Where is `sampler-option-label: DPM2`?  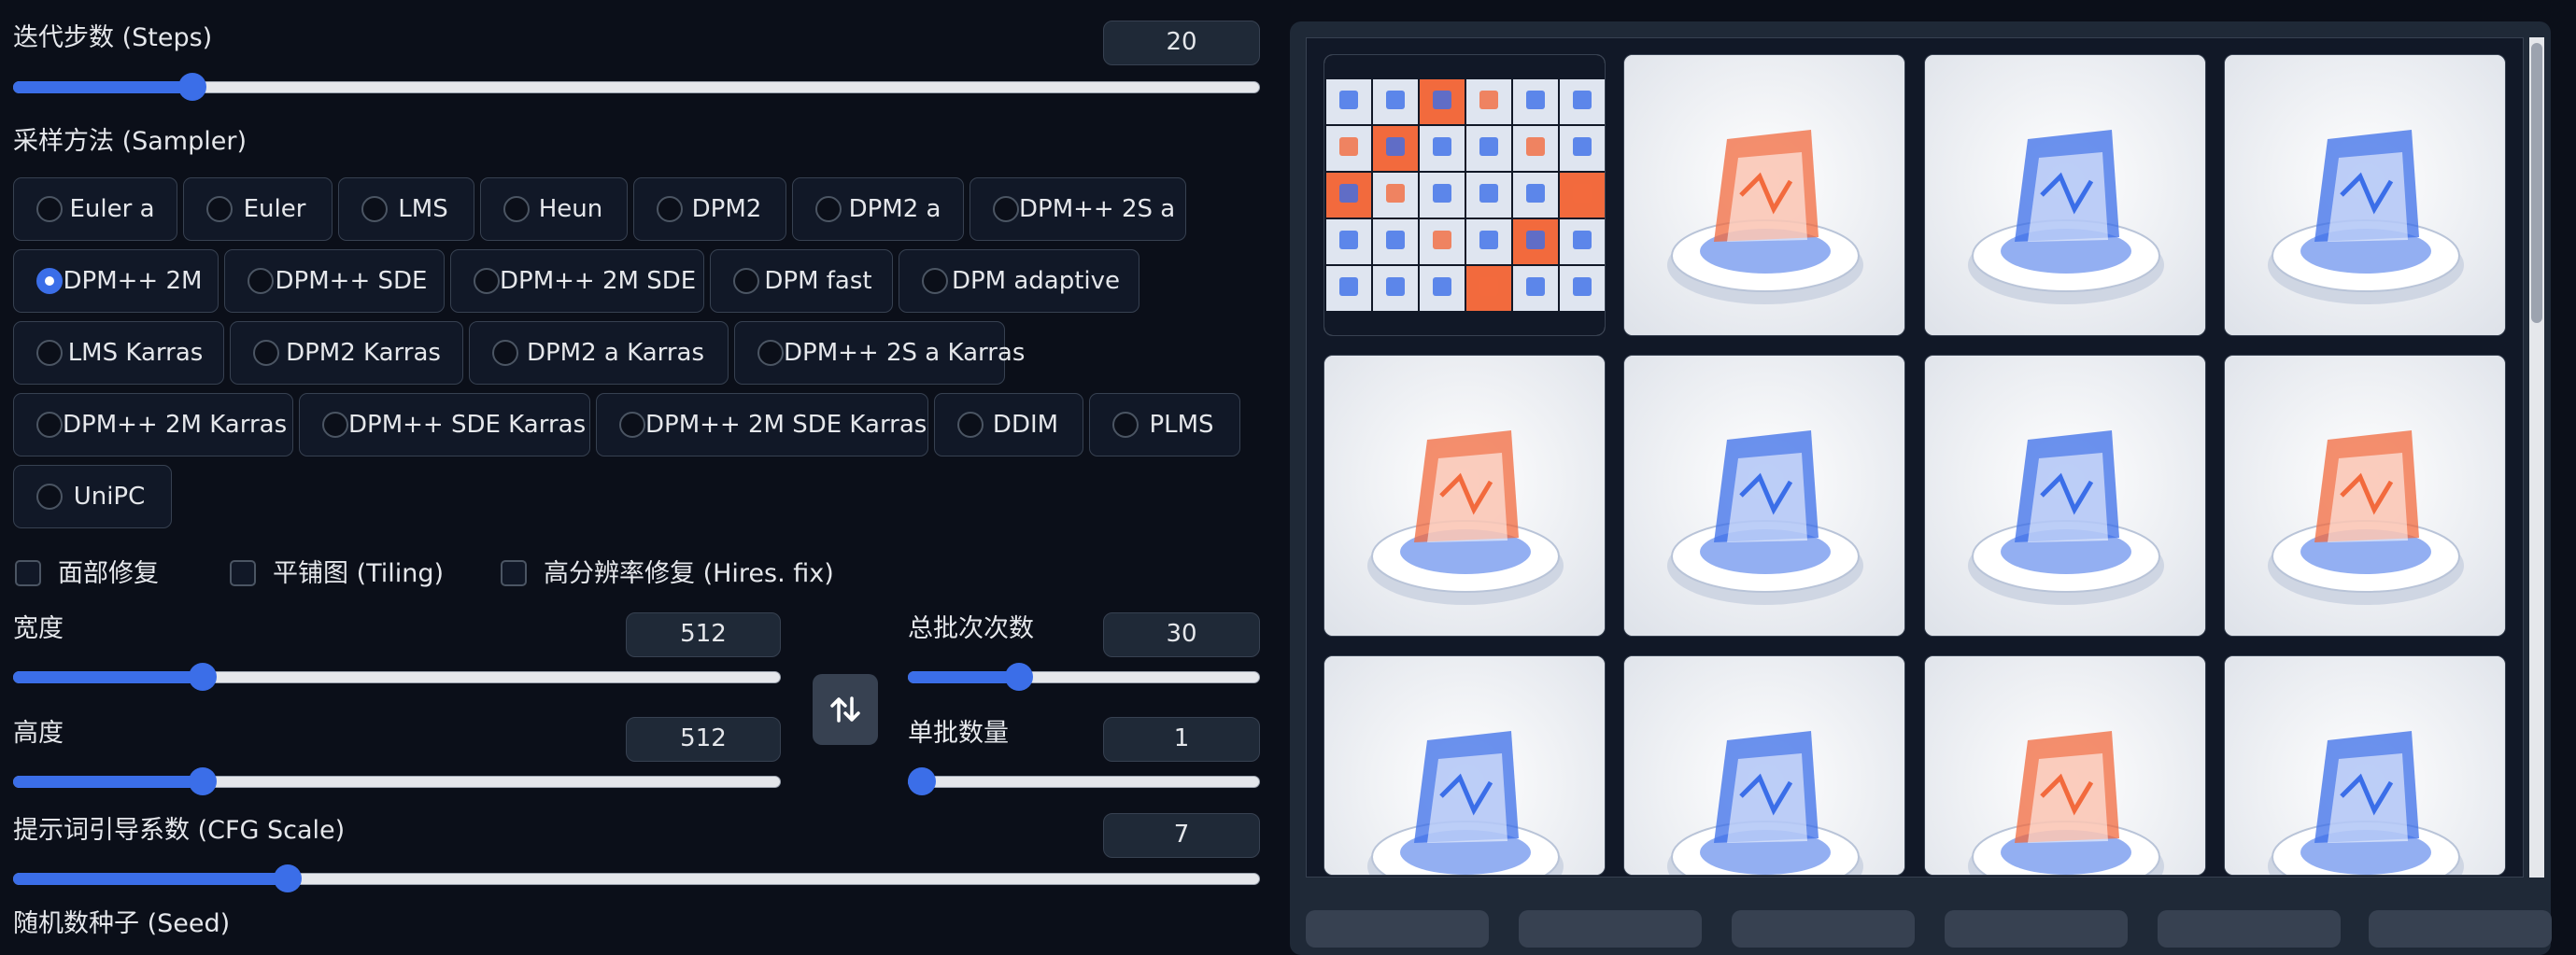 sampler-option-label: DPM2 is located at coordinates (726, 209).